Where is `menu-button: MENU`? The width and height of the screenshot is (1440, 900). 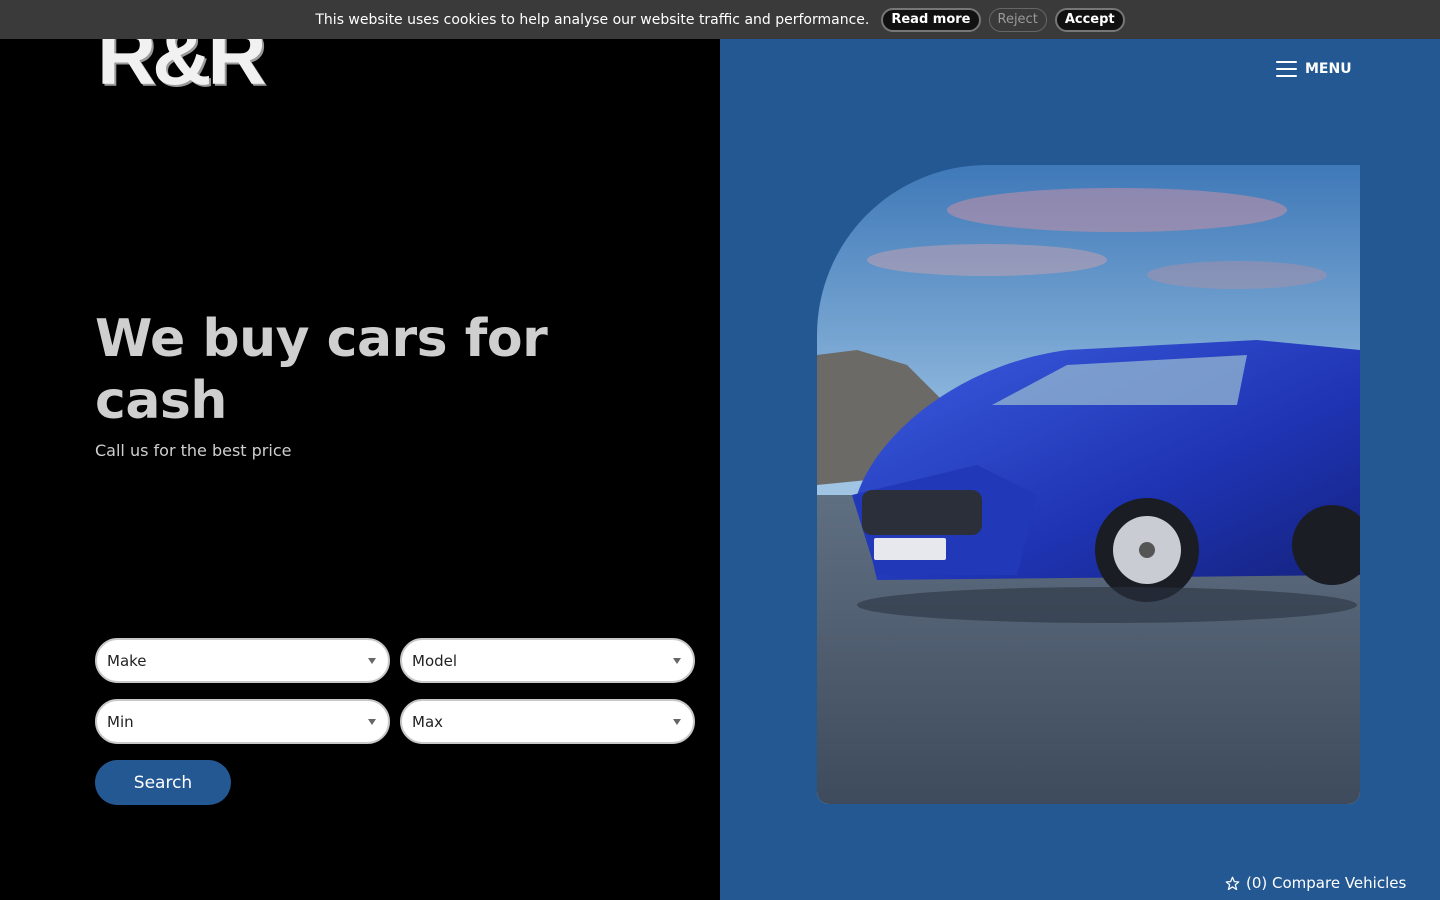 menu-button: MENU is located at coordinates (1314, 69).